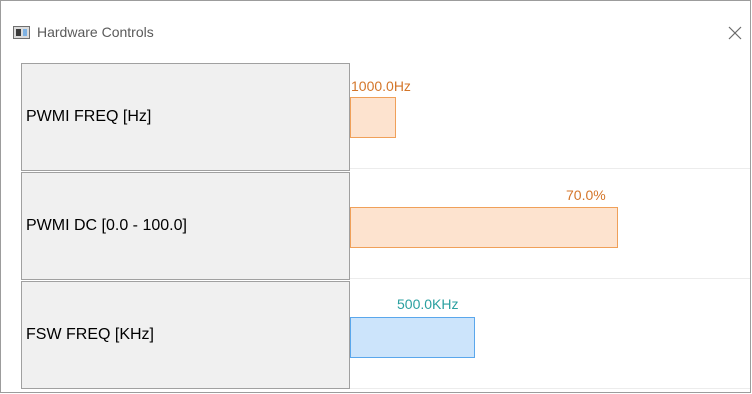 The image size is (752, 394). What do you see at coordinates (95, 32) in the screenshot?
I see `window-title: Hardware Controls` at bounding box center [95, 32].